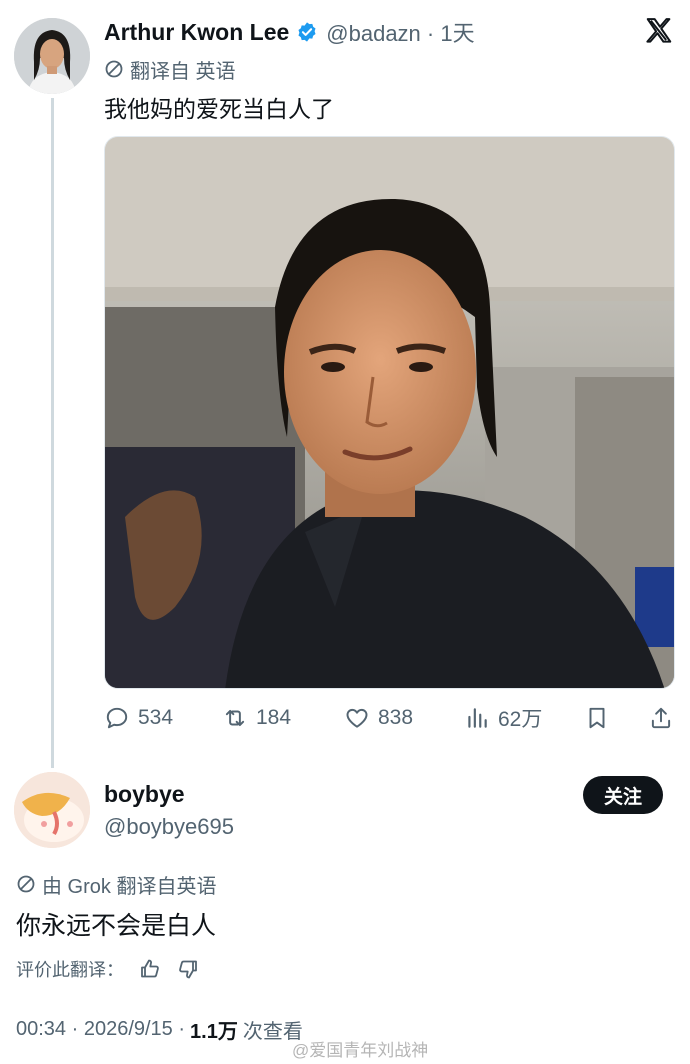  I want to click on tweet-timestamp: 00:34 · 2026/9/15 ·, so click(100, 1029).